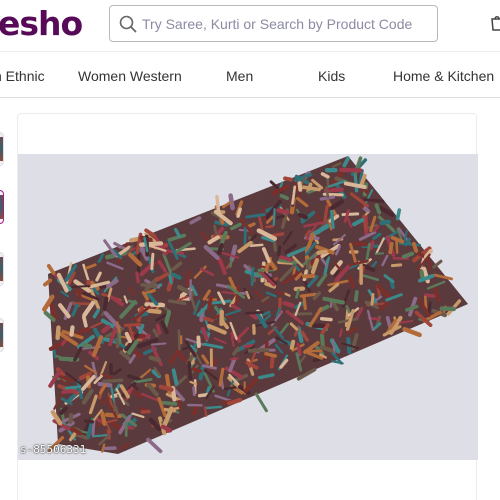 This screenshot has height=500, width=500. What do you see at coordinates (239, 76) in the screenshot?
I see `nav-item-men: Men` at bounding box center [239, 76].